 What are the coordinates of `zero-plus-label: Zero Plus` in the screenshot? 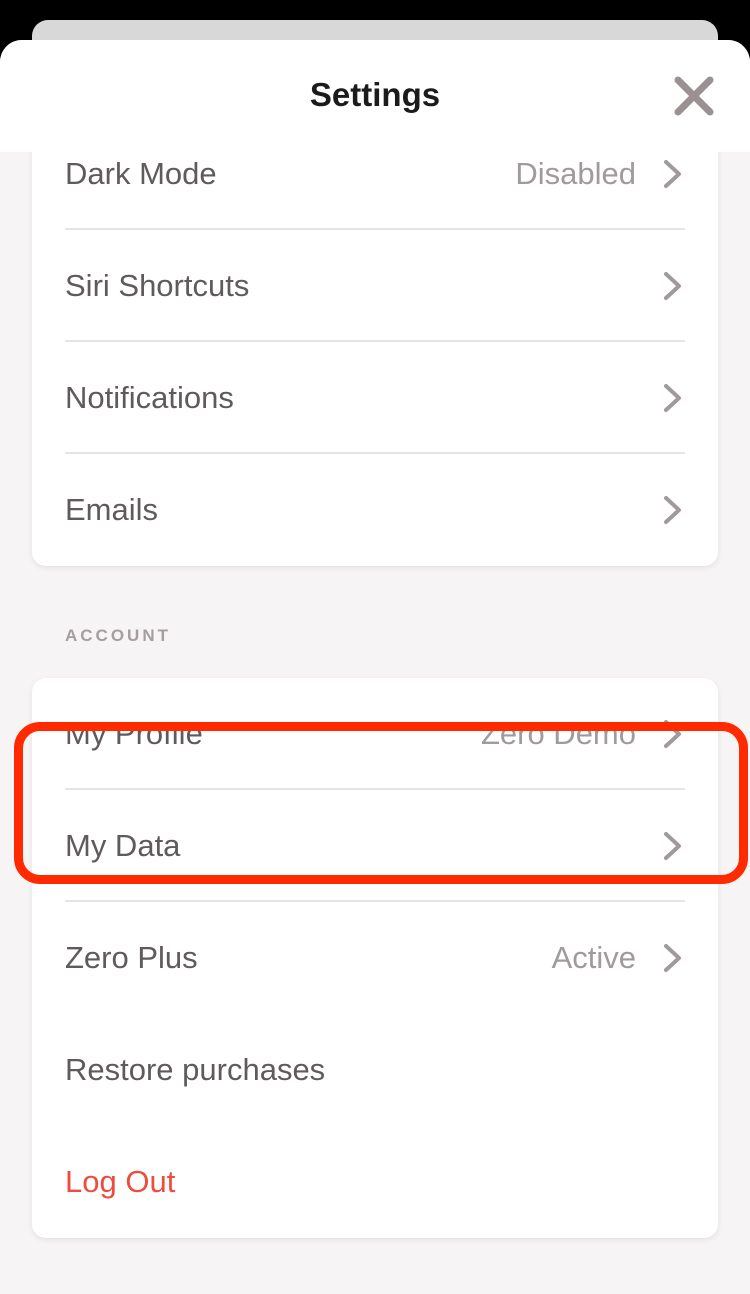 It's located at (131, 957).